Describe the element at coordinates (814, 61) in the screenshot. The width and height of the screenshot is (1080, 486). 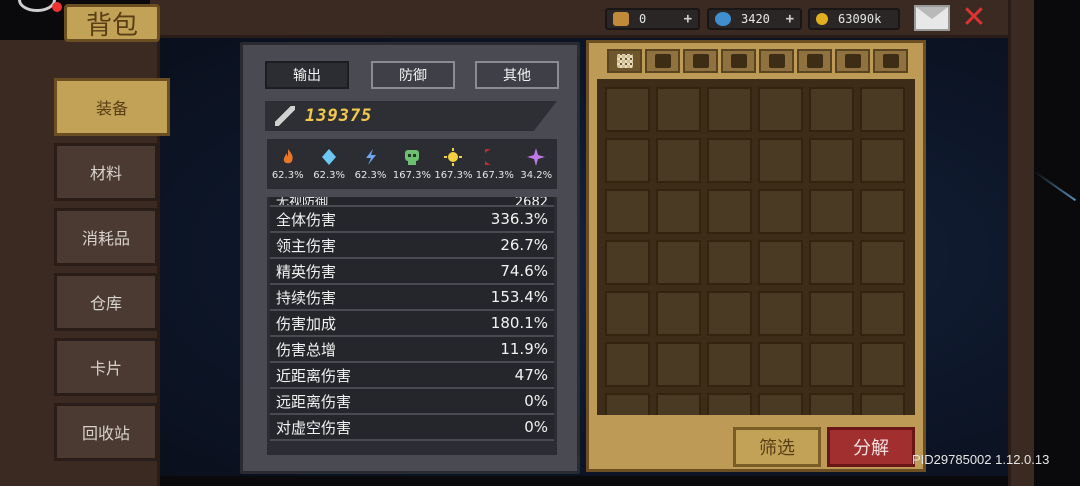
I see `category-ring` at that location.